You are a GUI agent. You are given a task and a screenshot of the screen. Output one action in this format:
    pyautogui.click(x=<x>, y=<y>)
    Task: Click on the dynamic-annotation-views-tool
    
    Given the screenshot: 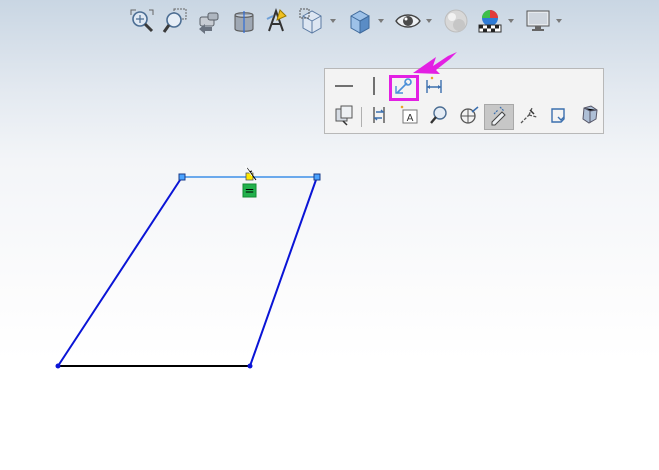 What is the action you would take?
    pyautogui.click(x=278, y=21)
    